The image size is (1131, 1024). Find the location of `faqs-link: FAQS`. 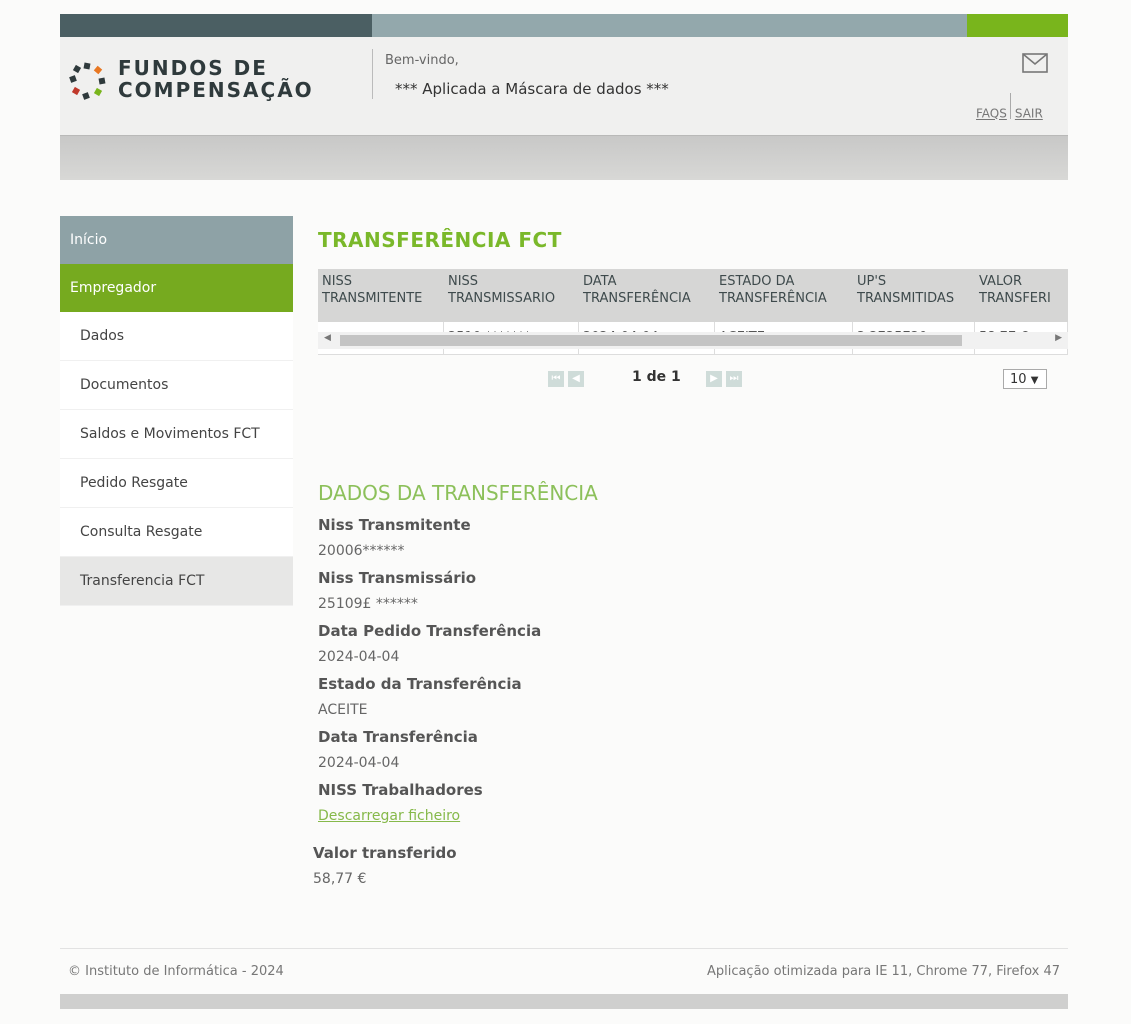

faqs-link: FAQS is located at coordinates (991, 114).